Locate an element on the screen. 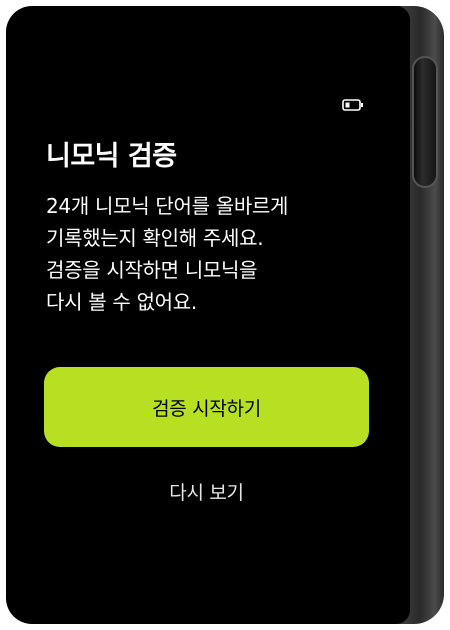 The height and width of the screenshot is (630, 450). side-button is located at coordinates (425, 122).